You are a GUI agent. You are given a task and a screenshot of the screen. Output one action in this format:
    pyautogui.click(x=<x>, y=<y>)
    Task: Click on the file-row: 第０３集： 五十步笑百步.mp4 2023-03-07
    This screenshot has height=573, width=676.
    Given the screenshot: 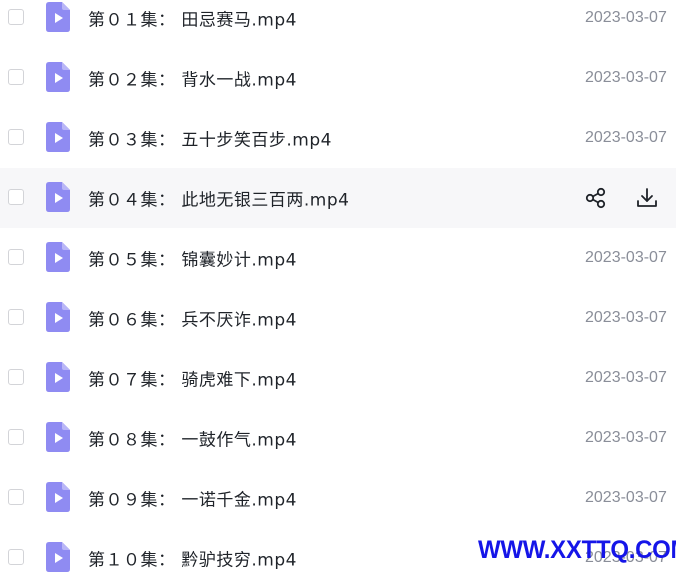 What is the action you would take?
    pyautogui.click(x=338, y=138)
    